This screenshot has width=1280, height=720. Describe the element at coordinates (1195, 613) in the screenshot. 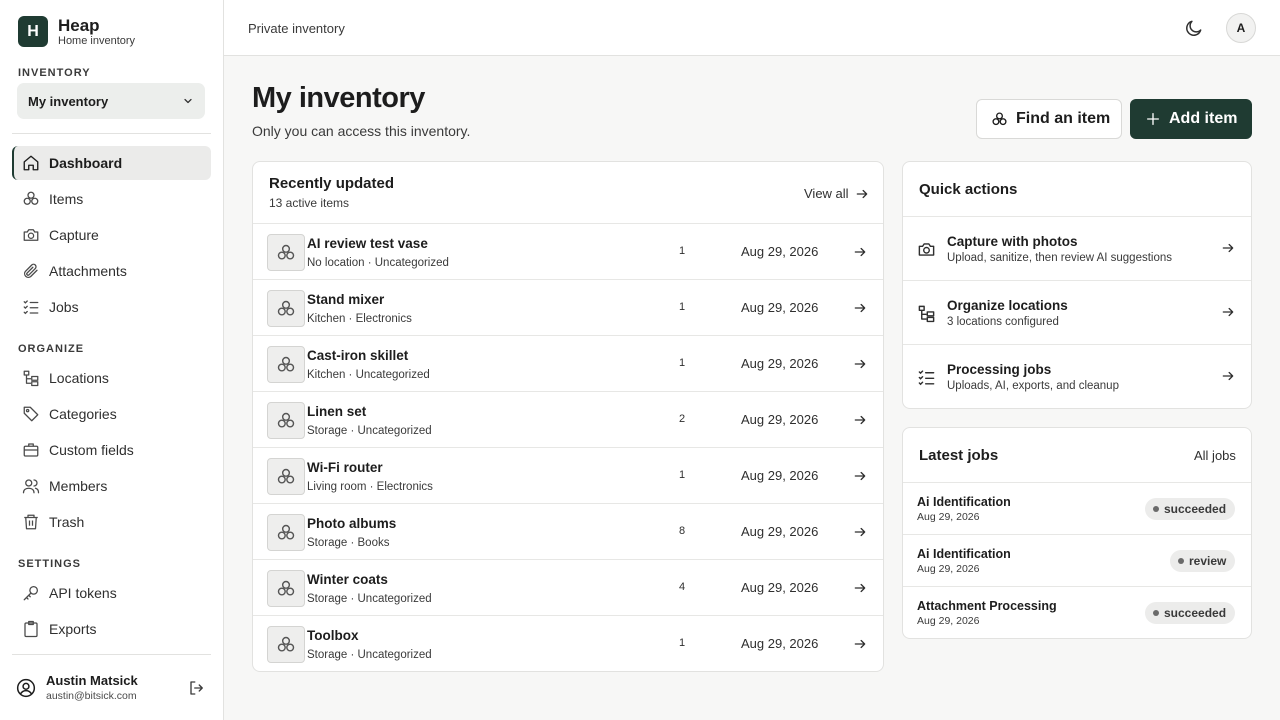

I see `status-text: succeeded` at that location.